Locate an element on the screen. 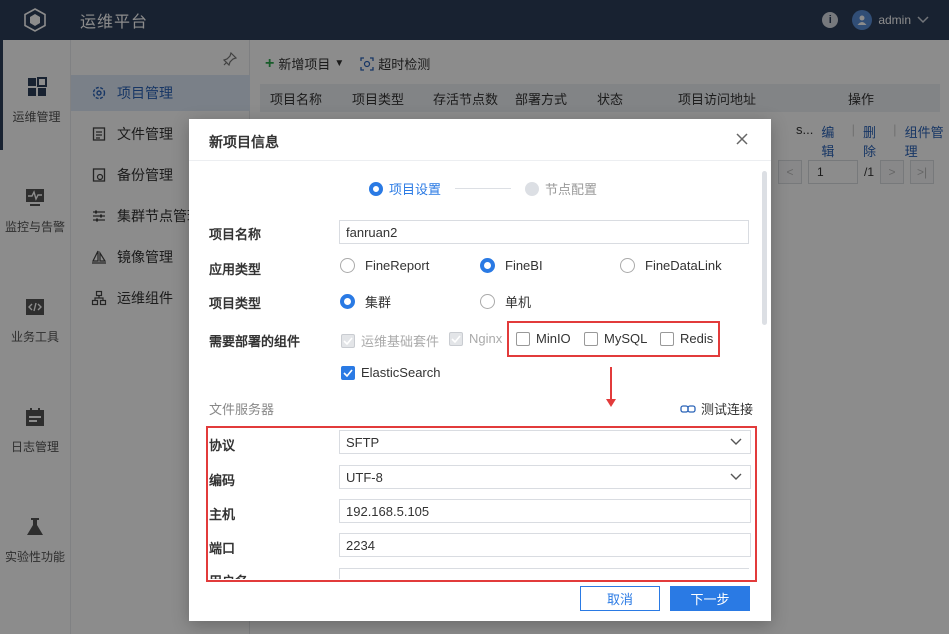 Image resolution: width=949 pixels, height=634 pixels. host-input: 192.168.5.105 is located at coordinates (545, 511).